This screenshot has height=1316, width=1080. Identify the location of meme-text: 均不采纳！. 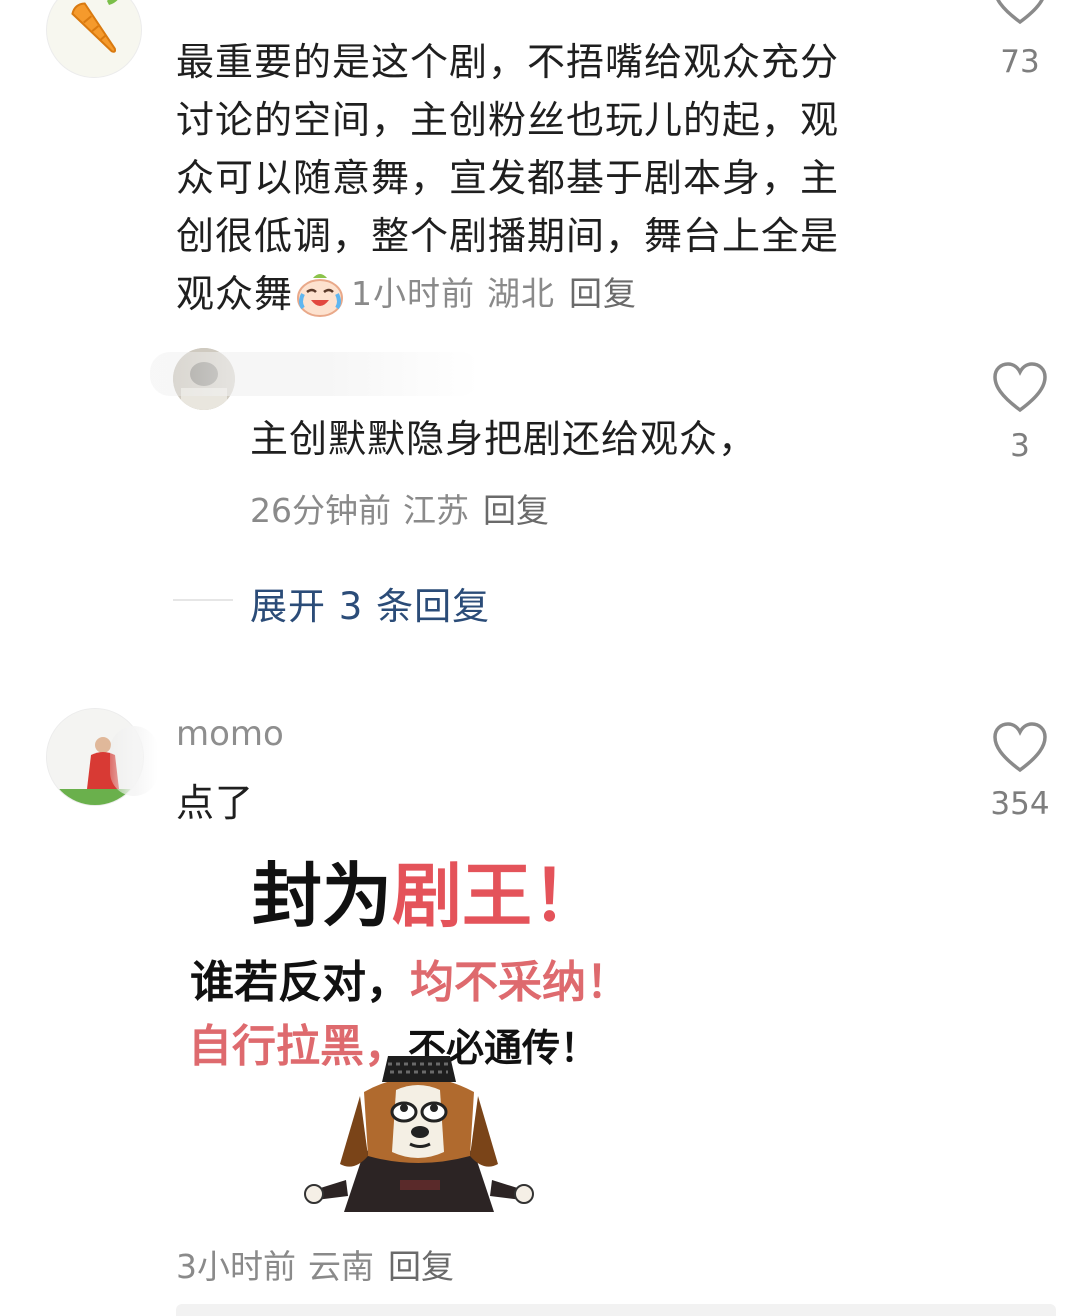
(520, 982).